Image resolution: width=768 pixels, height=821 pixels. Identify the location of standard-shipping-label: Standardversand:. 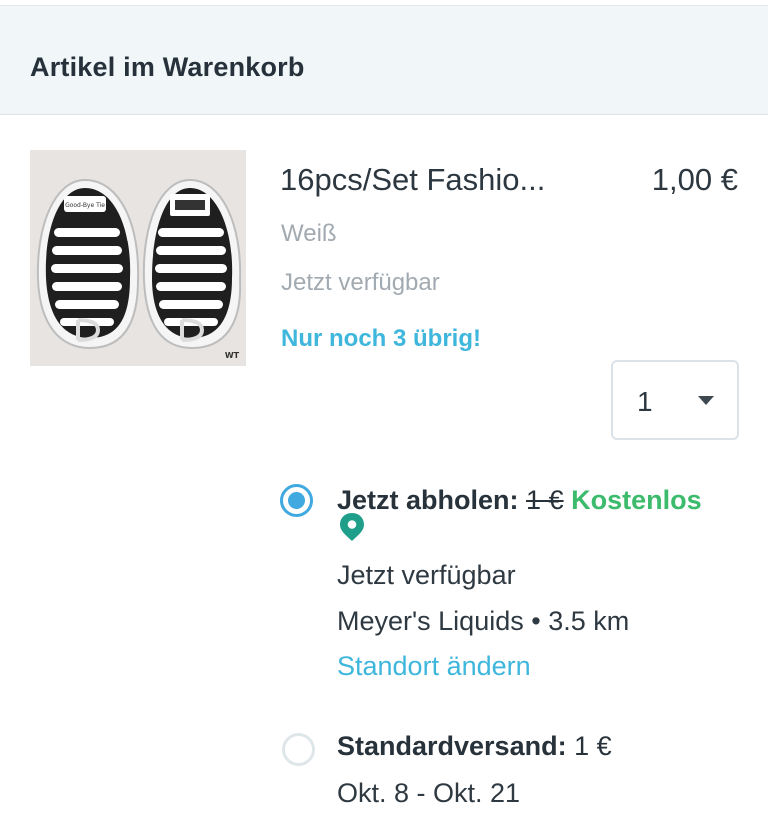
(452, 746).